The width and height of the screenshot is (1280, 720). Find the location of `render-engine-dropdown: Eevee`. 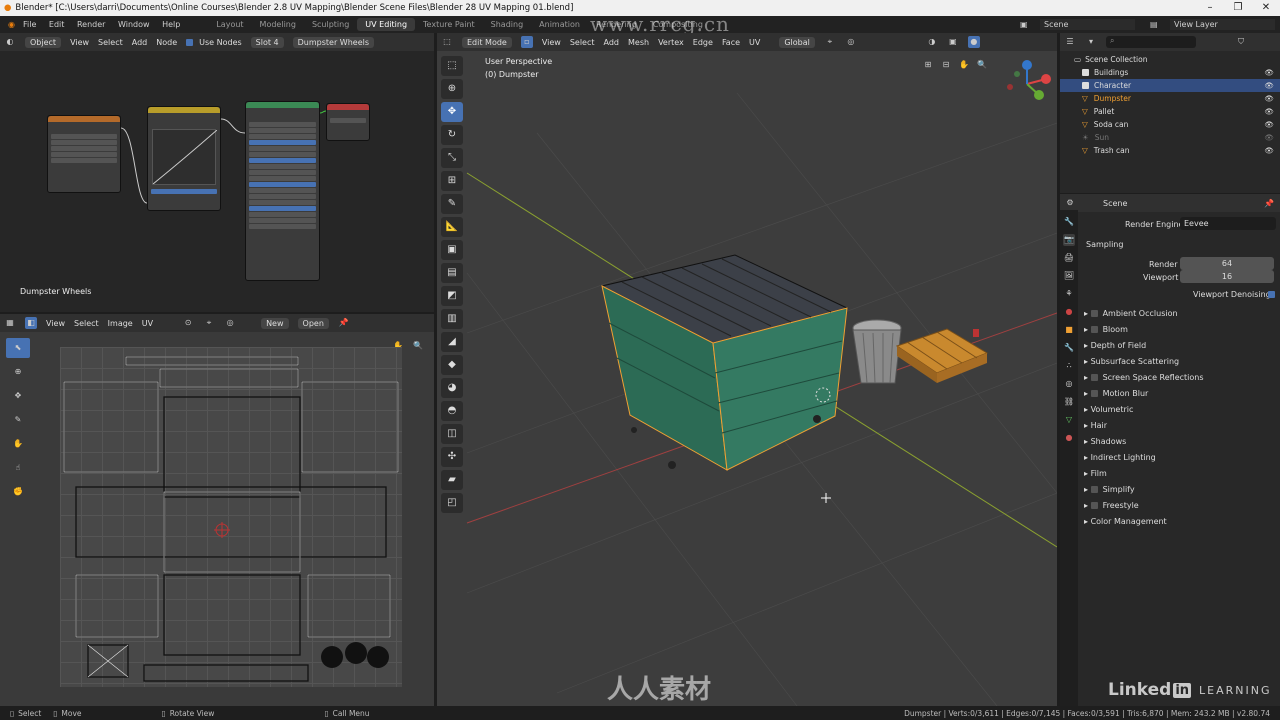

render-engine-dropdown: Eevee is located at coordinates (1228, 223).